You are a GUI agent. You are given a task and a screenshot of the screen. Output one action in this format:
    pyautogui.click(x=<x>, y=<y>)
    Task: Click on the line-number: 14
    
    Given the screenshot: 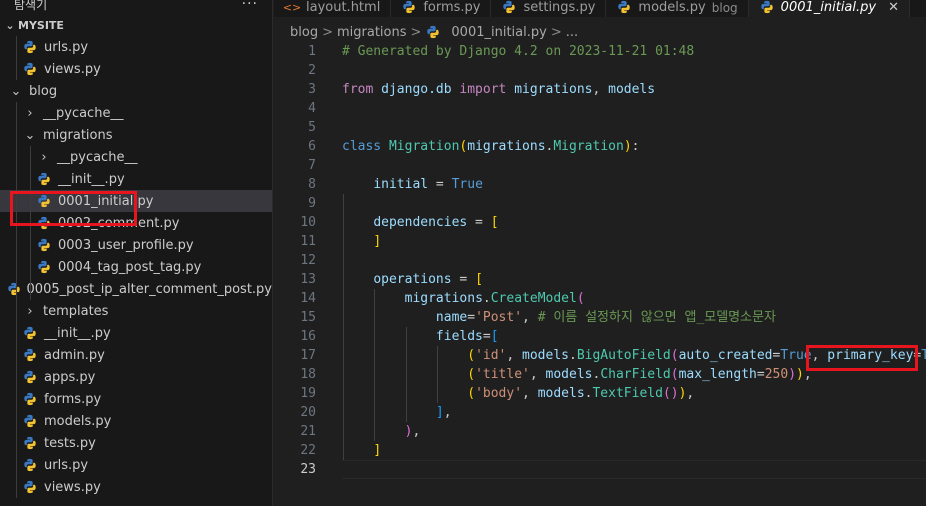 What is the action you would take?
    pyautogui.click(x=308, y=298)
    